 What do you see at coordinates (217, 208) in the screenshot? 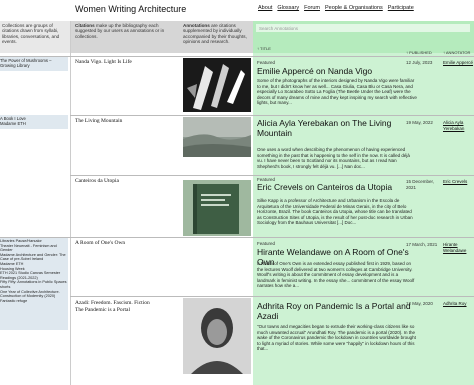
I see `canteiros-book-thumbnail` at bounding box center [217, 208].